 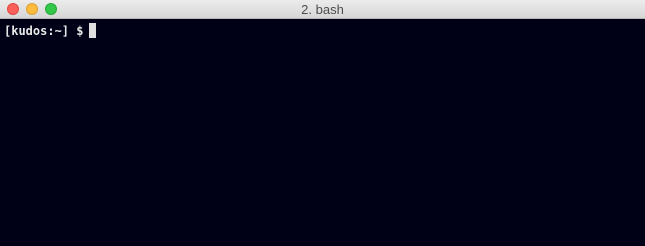 I want to click on text-cursor, so click(x=93, y=30).